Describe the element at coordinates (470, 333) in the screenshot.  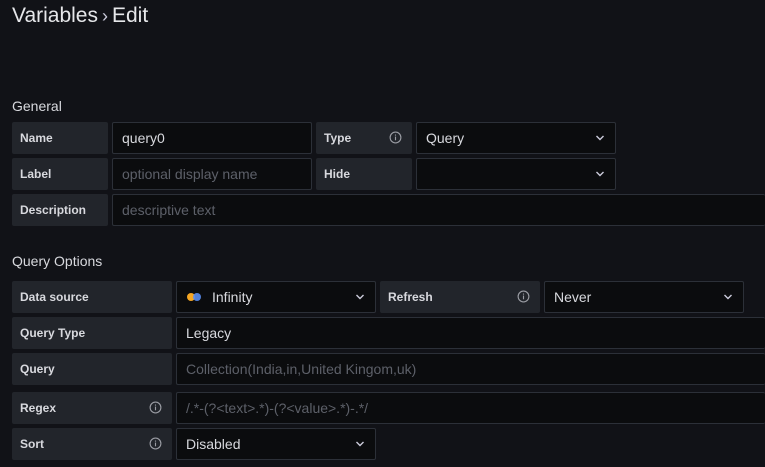
I see `query-type-field: Legacy` at that location.